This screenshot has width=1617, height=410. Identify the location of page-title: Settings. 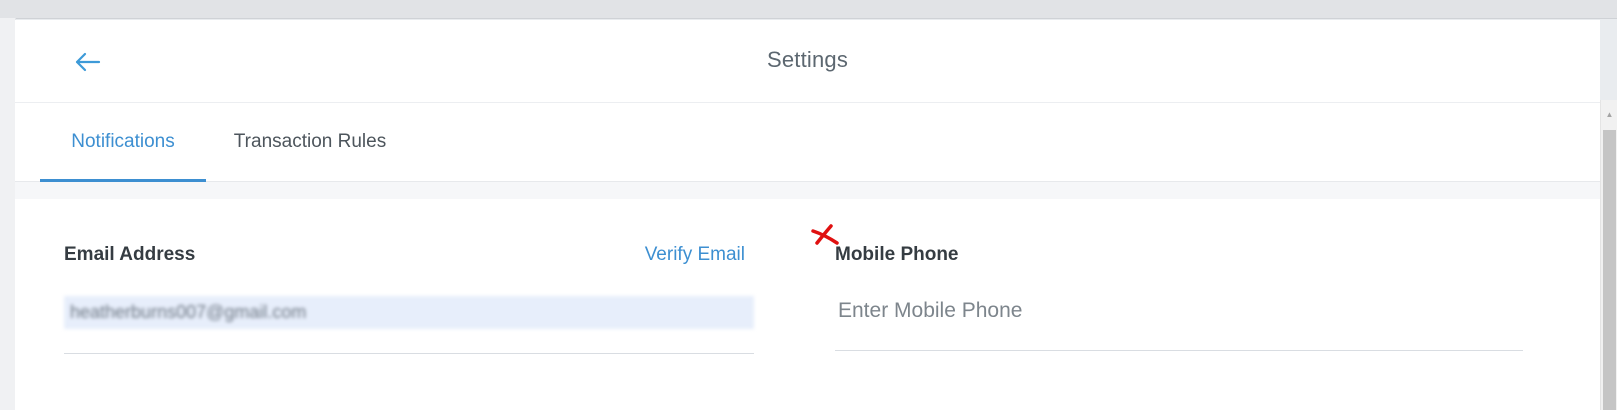
(807, 59).